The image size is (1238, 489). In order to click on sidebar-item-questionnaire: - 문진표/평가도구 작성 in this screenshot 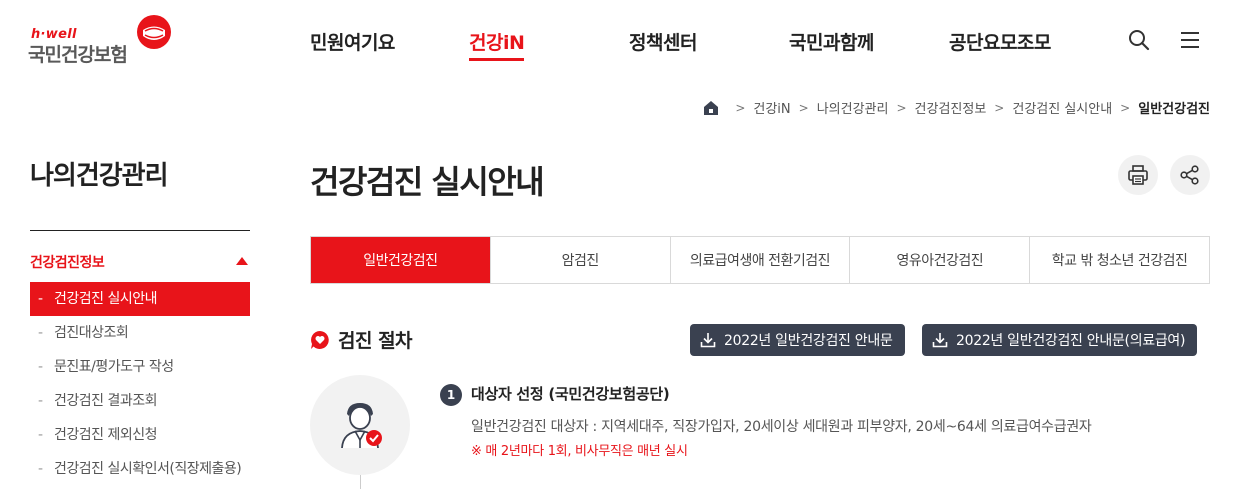, I will do `click(140, 367)`.